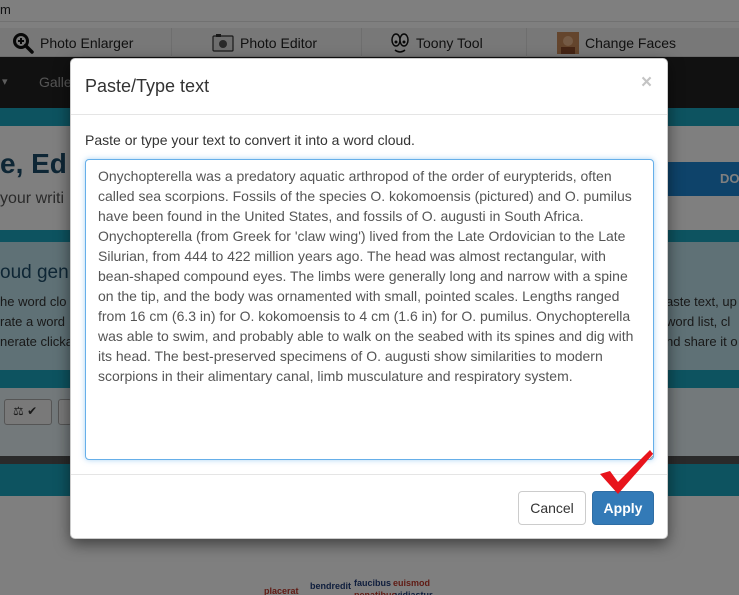  Describe the element at coordinates (369, 87) in the screenshot. I see `modal-header: Paste/Type text ×` at that location.